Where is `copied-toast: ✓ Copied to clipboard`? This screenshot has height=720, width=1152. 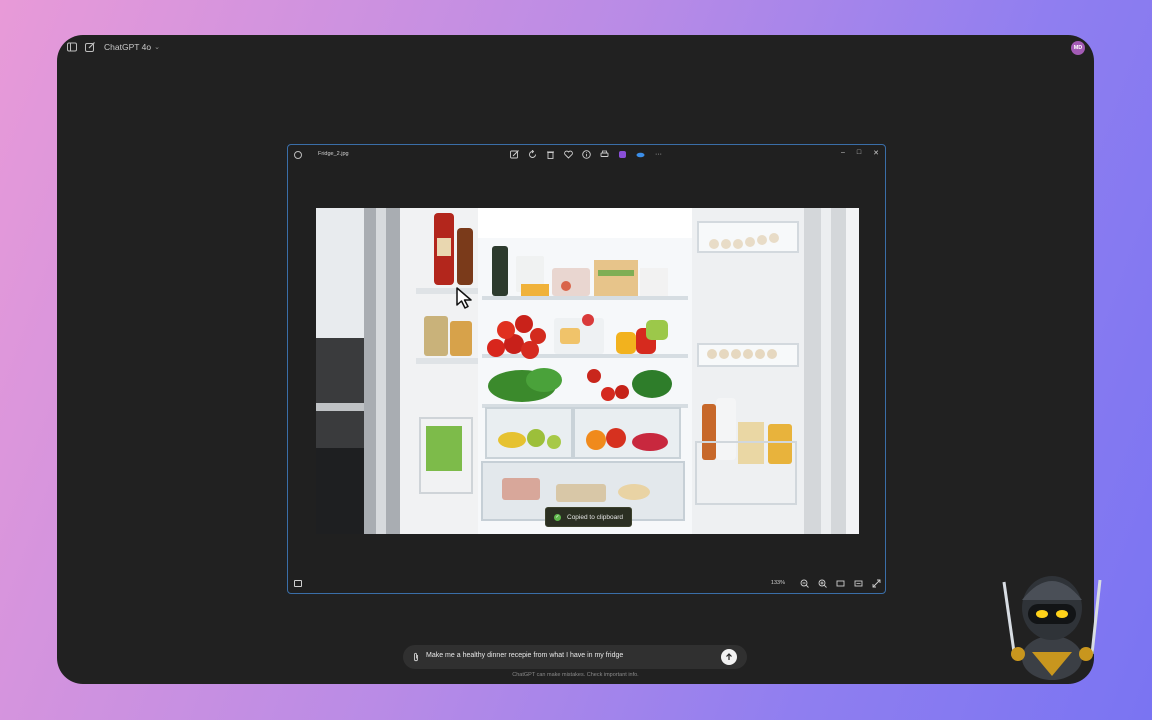 copied-toast: ✓ Copied to clipboard is located at coordinates (589, 517).